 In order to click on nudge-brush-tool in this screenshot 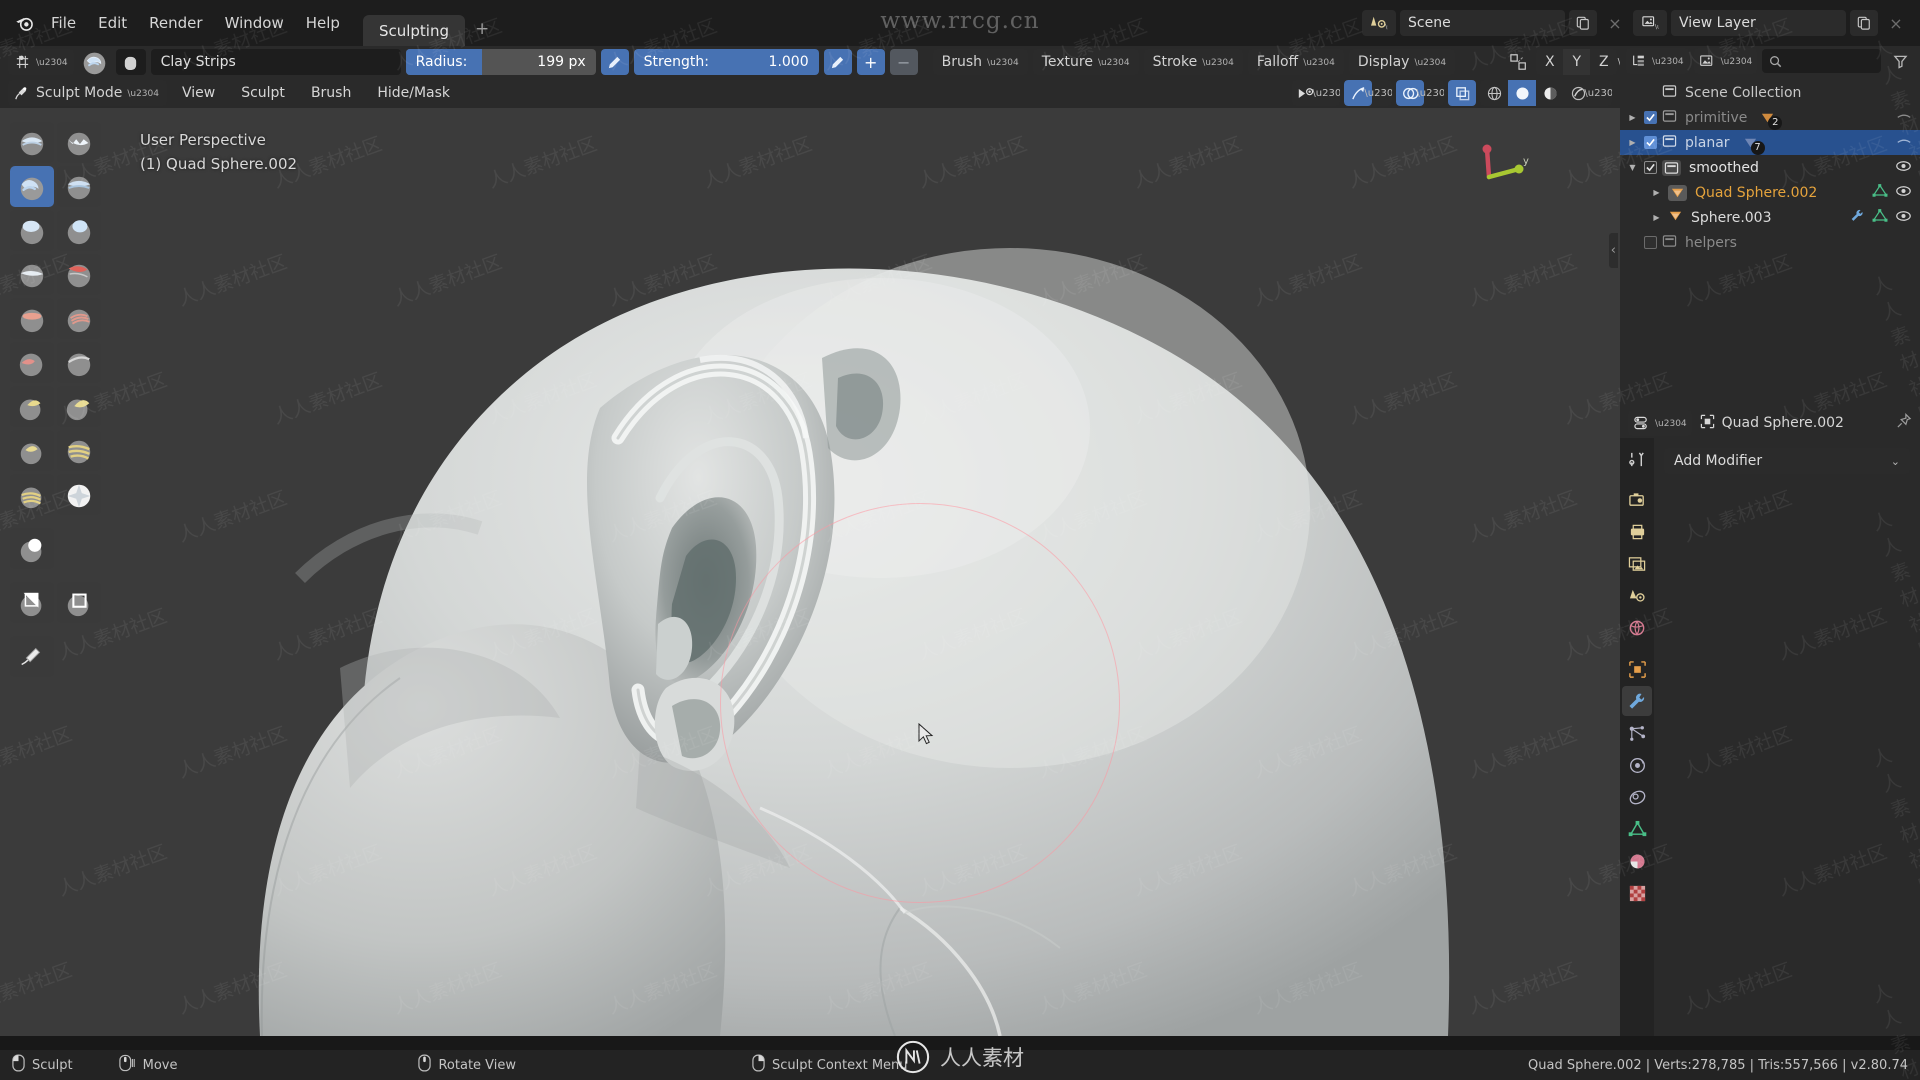, I will do `click(32, 450)`.